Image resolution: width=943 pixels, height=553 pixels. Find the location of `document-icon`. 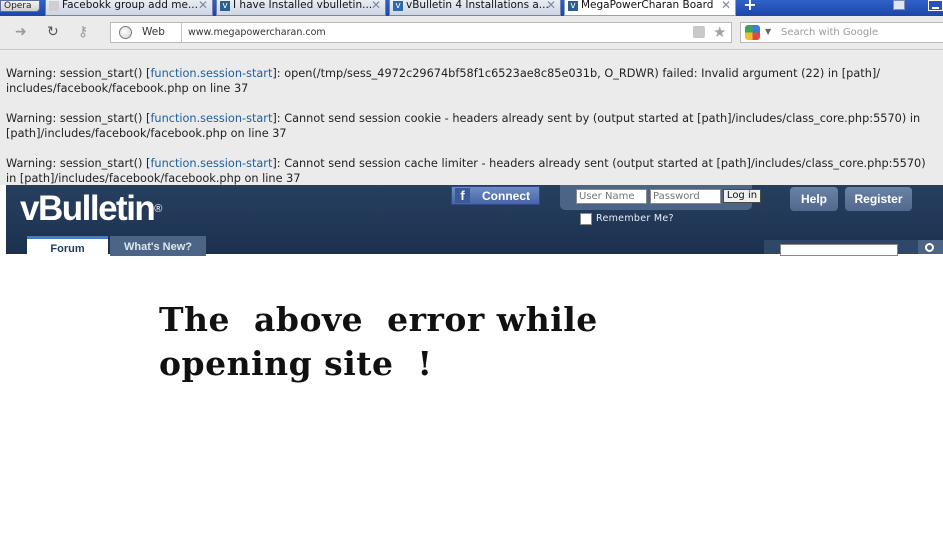

document-icon is located at coordinates (54, 6).